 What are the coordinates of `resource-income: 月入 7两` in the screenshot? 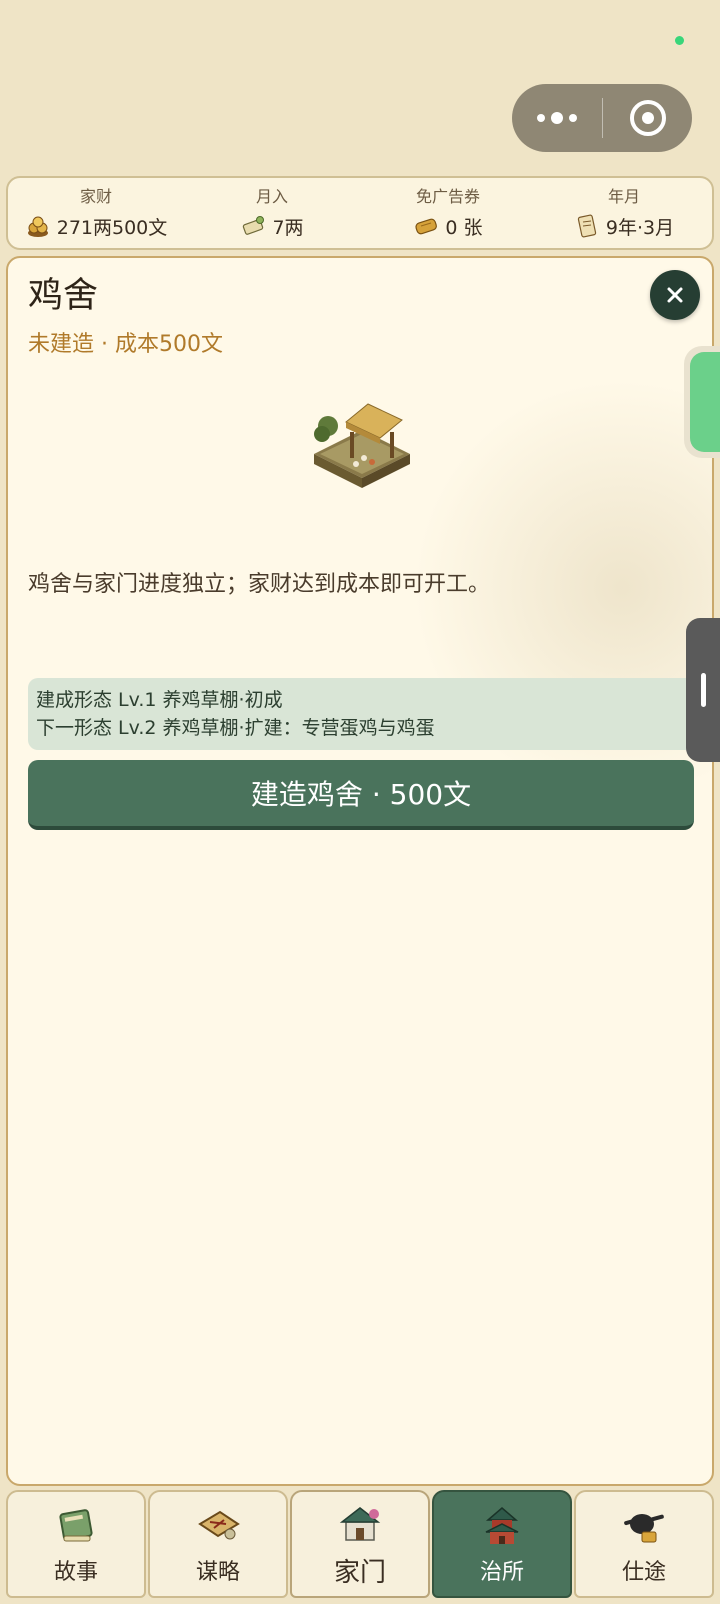 It's located at (272, 213).